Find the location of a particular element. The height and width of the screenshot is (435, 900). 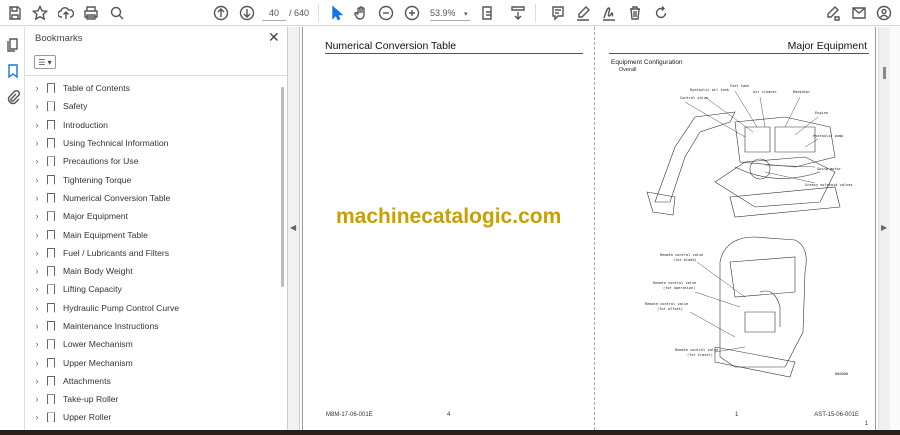

right-edge is located at coordinates (895, 228).